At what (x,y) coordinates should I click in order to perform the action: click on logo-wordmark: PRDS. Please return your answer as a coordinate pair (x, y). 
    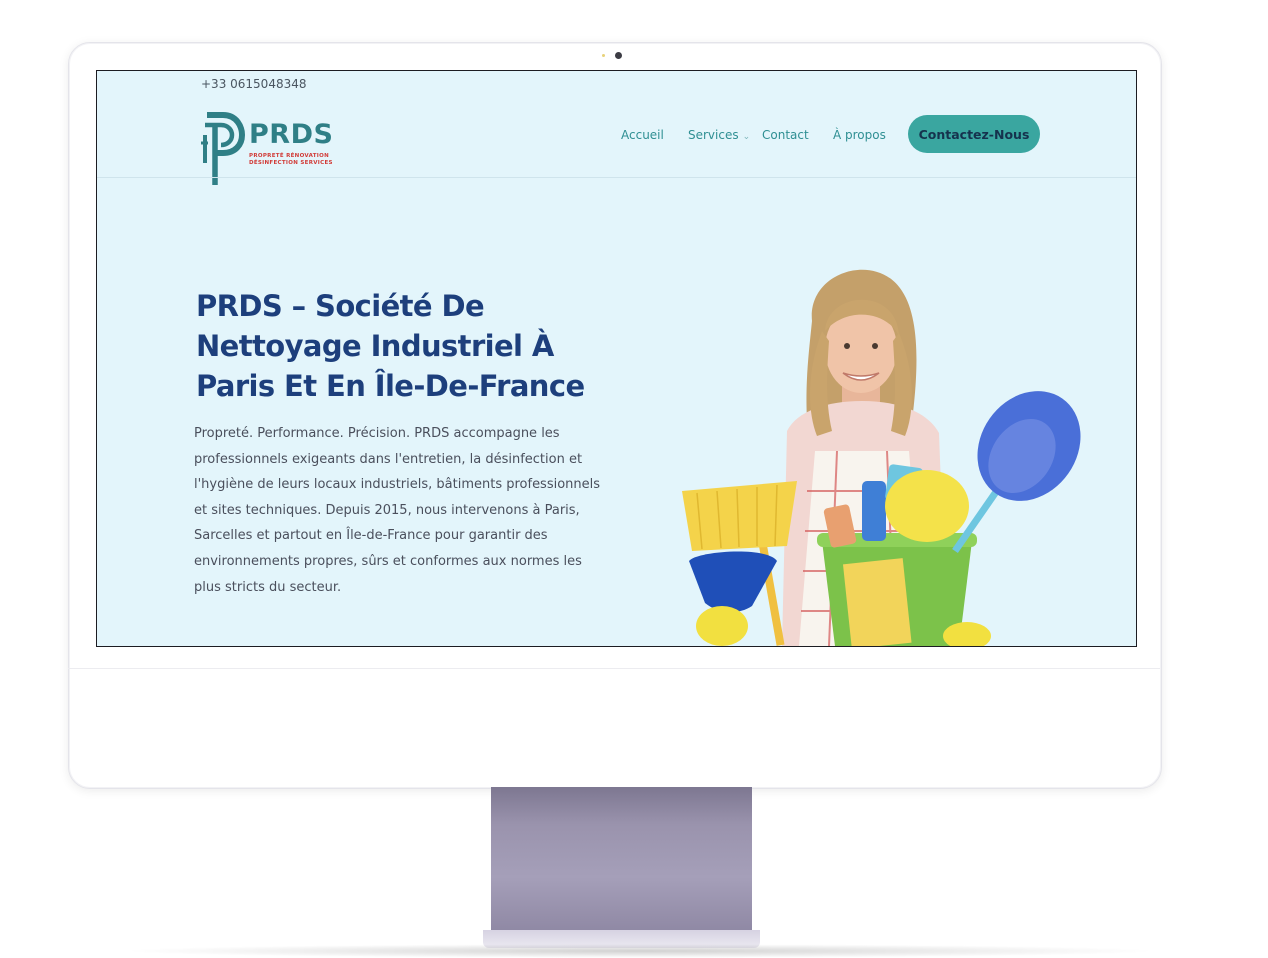
    Looking at the image, I should click on (291, 134).